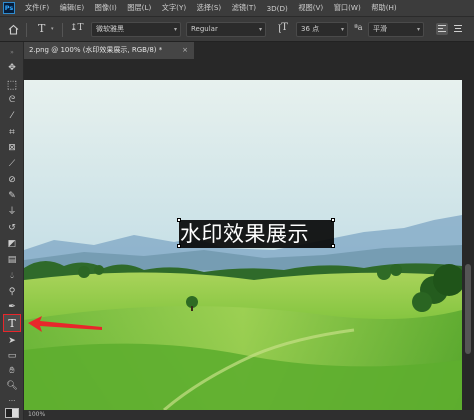 This screenshot has width=474, height=420. What do you see at coordinates (139, 8) in the screenshot?
I see `menu-layer: 图层(L)` at bounding box center [139, 8].